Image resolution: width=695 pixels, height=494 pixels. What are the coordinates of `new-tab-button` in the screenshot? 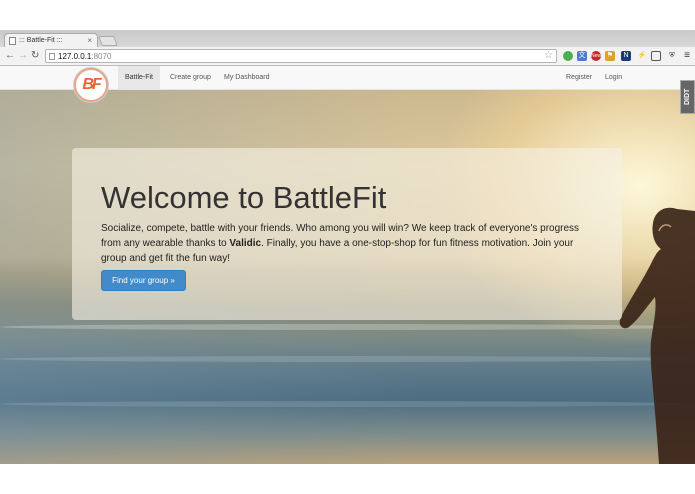 It's located at (108, 41).